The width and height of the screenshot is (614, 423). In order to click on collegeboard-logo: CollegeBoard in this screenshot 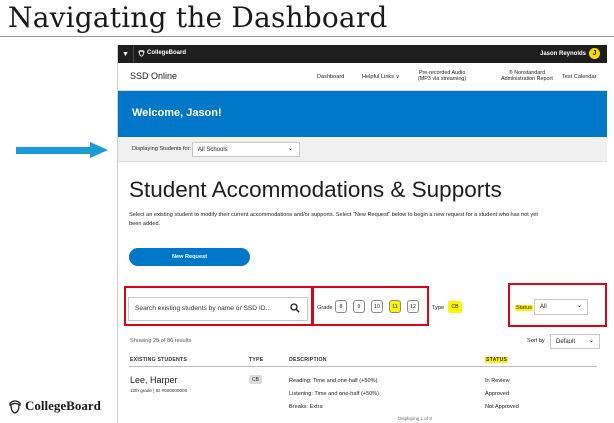, I will do `click(162, 53)`.